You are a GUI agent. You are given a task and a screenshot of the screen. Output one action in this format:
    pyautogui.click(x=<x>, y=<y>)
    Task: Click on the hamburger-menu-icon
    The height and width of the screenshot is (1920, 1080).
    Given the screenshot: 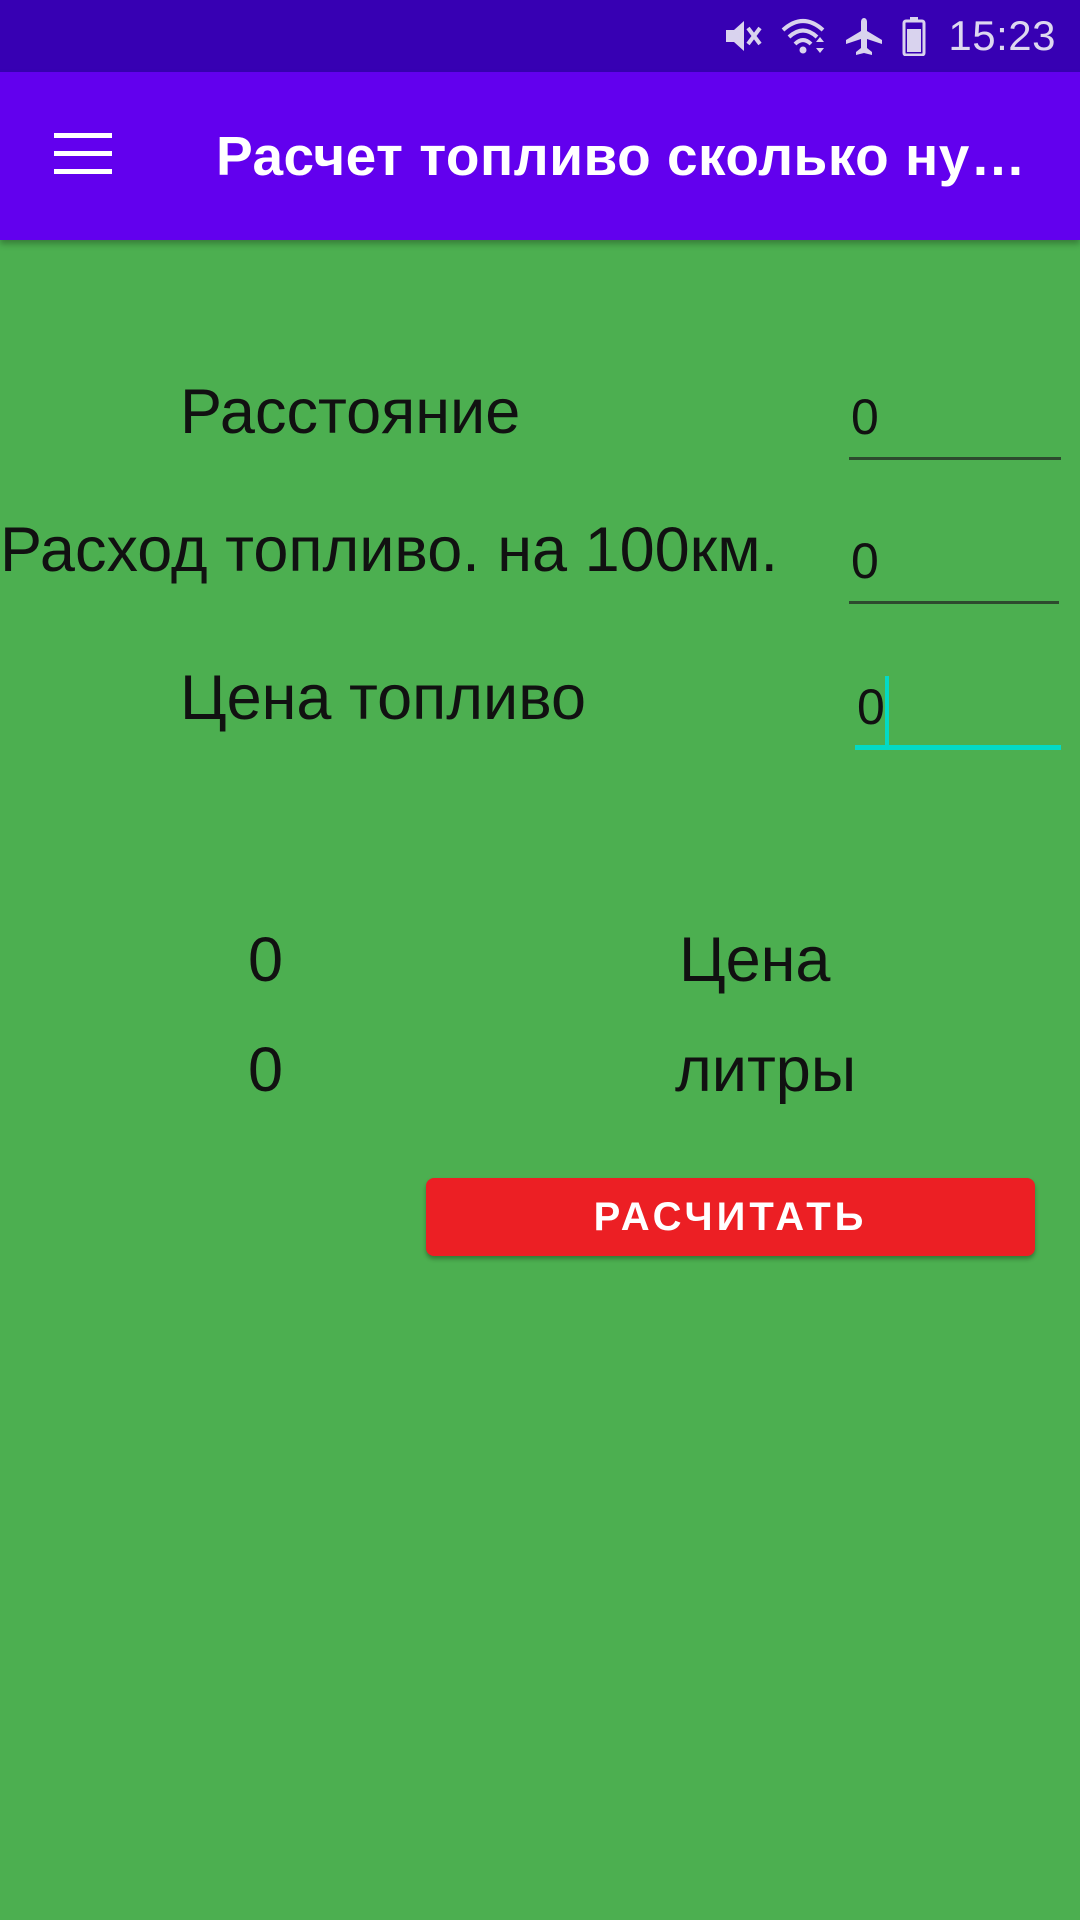 What is the action you would take?
    pyautogui.click(x=83, y=156)
    